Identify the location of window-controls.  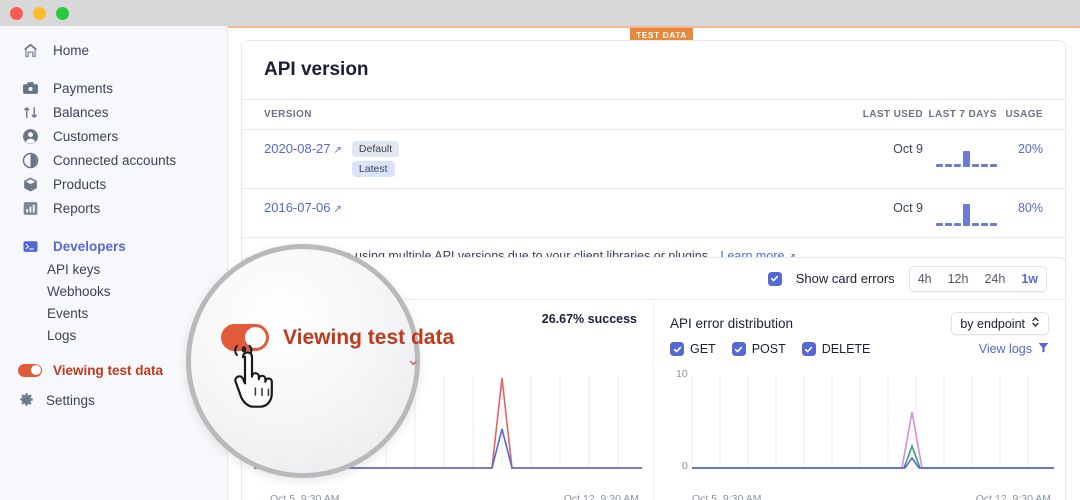
(39, 13).